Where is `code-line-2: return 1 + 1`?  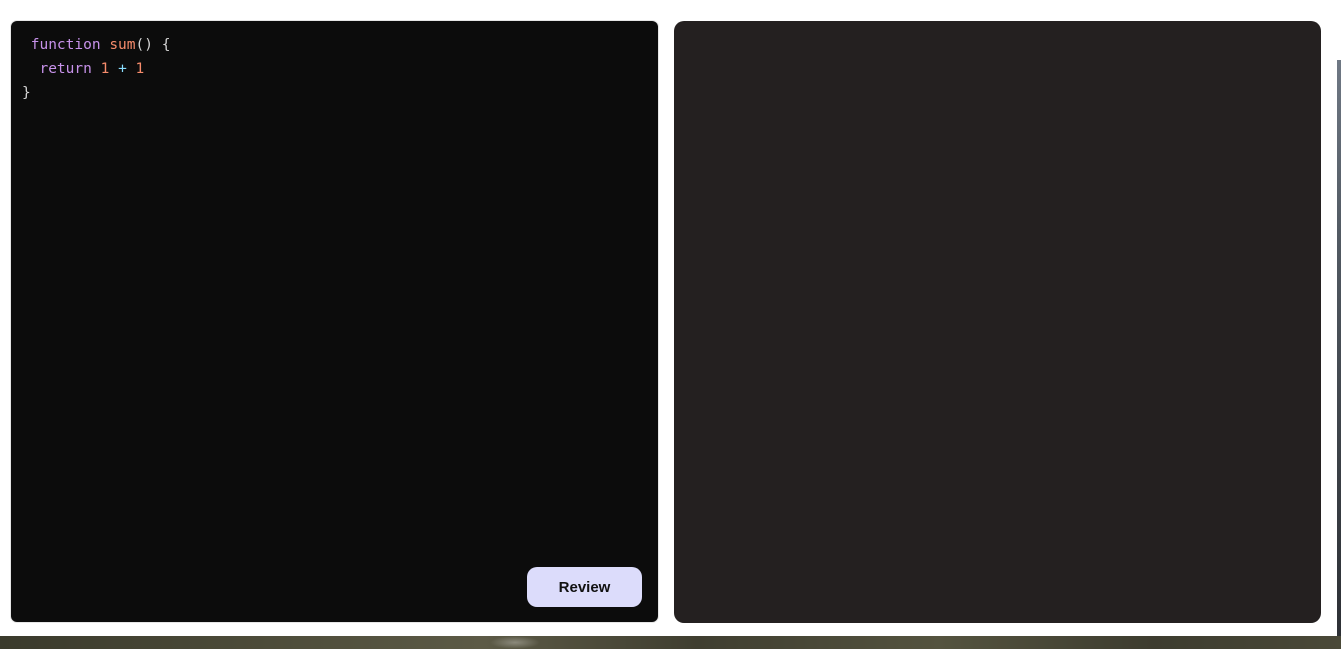 code-line-2: return 1 + 1 is located at coordinates (83, 69).